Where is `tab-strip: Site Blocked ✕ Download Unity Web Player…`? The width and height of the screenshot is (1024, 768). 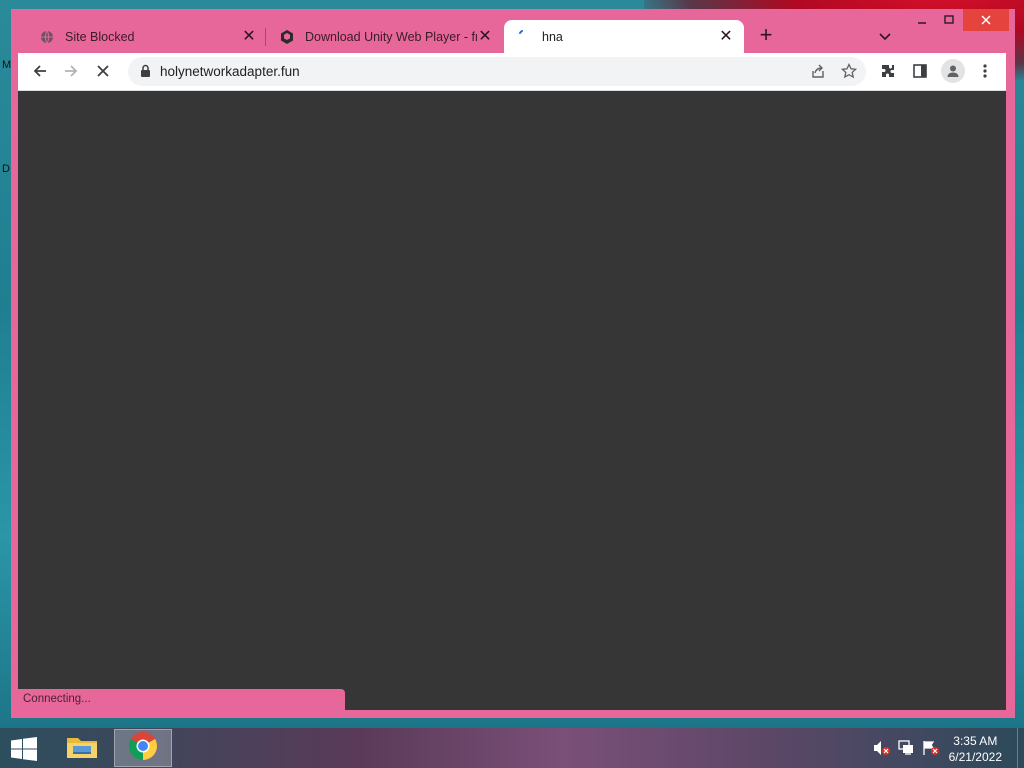 tab-strip: Site Blocked ✕ Download Unity Web Player… is located at coordinates (513, 31).